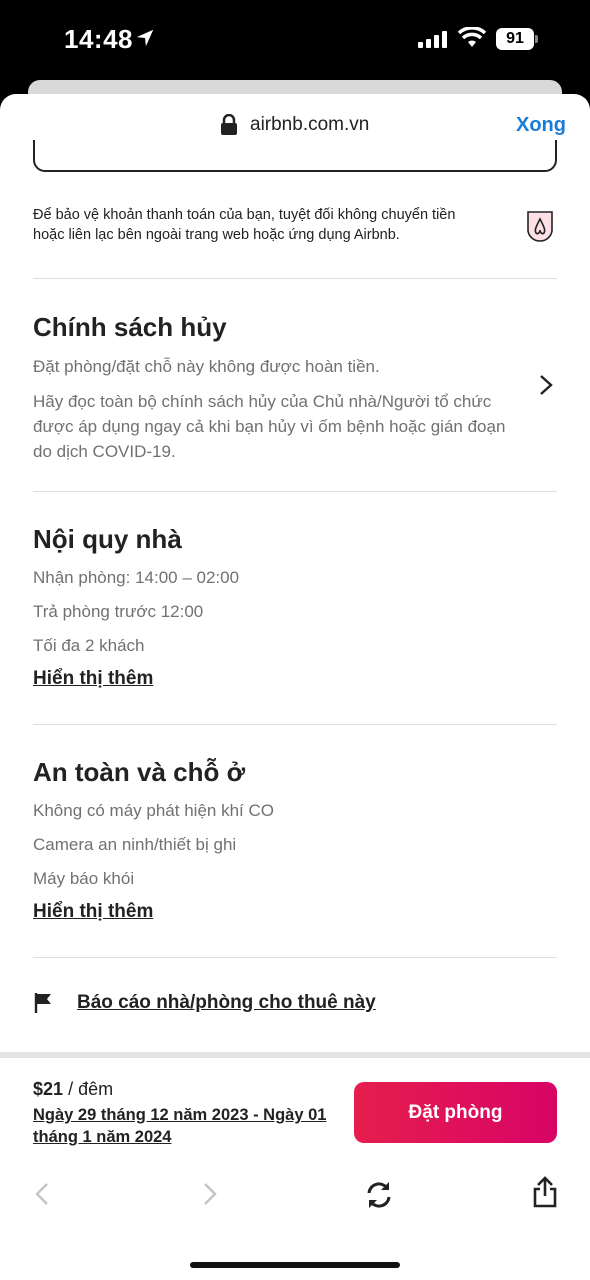 Image resolution: width=590 pixels, height=1280 pixels. I want to click on house-rule-item: Trả phòng trước 12:00, so click(118, 611).